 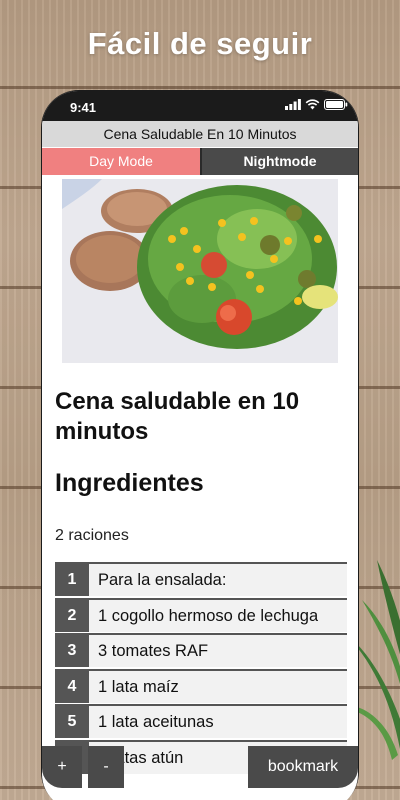 What do you see at coordinates (303, 767) in the screenshot?
I see `bookmark-button: bookmark` at bounding box center [303, 767].